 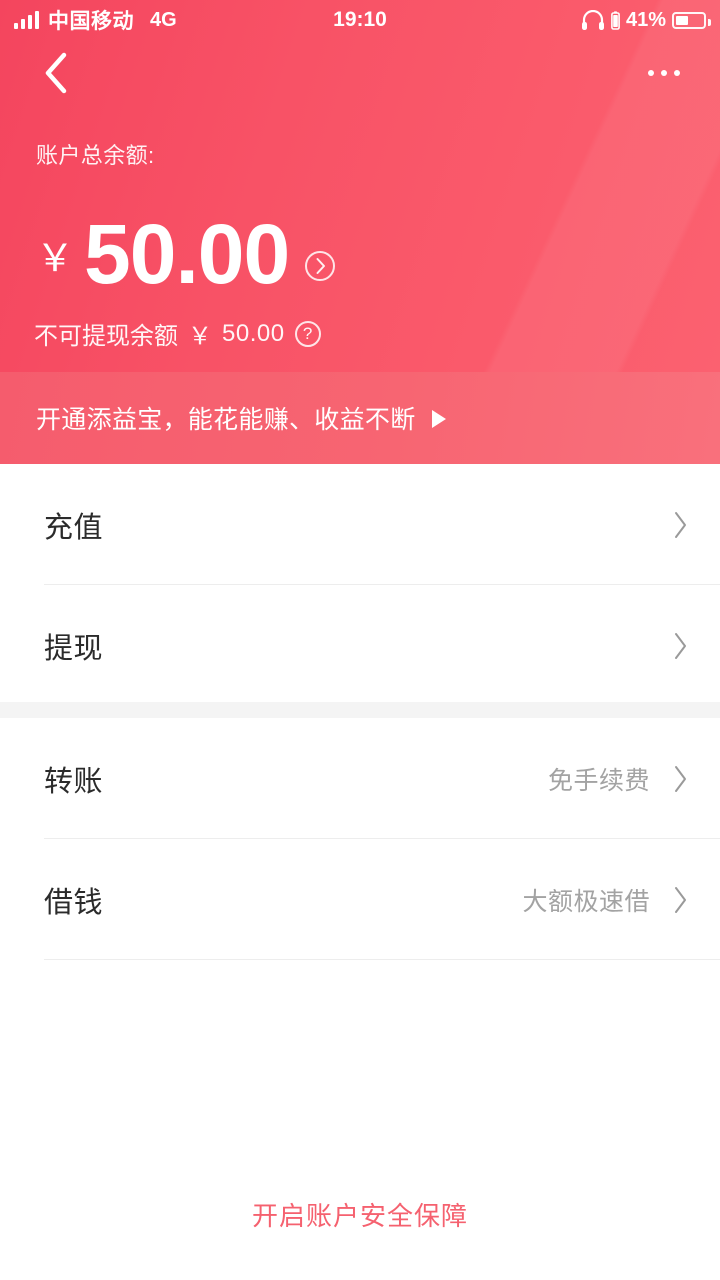 I want to click on non-withdrawable-currency: ￥, so click(x=200, y=336).